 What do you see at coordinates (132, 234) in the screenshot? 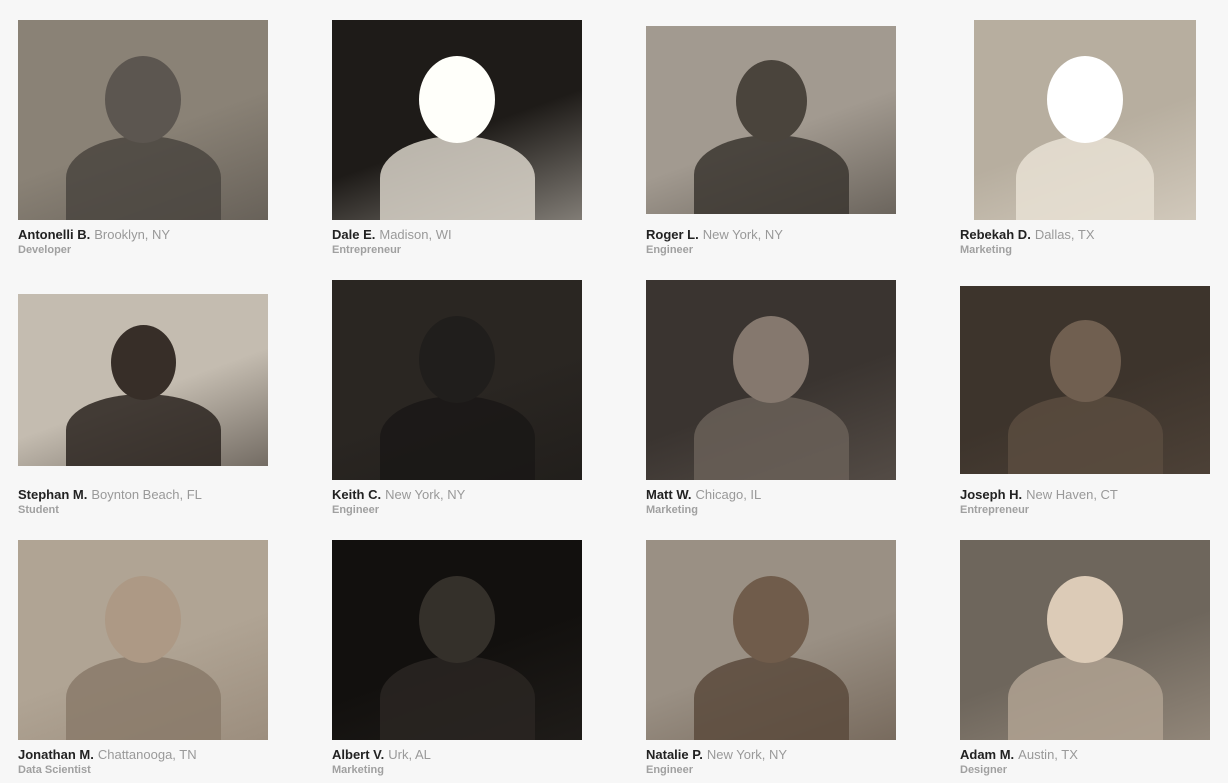
I see `profile-location: Brooklyn, NY` at bounding box center [132, 234].